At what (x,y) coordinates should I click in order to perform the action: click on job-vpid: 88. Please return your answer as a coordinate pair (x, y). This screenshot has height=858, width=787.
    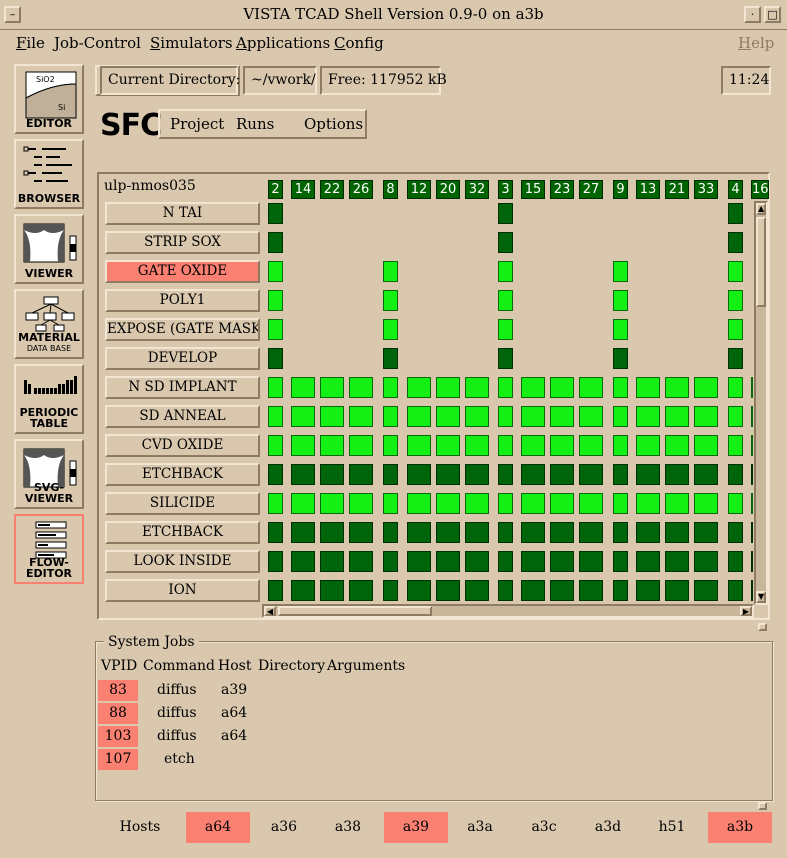
    Looking at the image, I should click on (118, 713).